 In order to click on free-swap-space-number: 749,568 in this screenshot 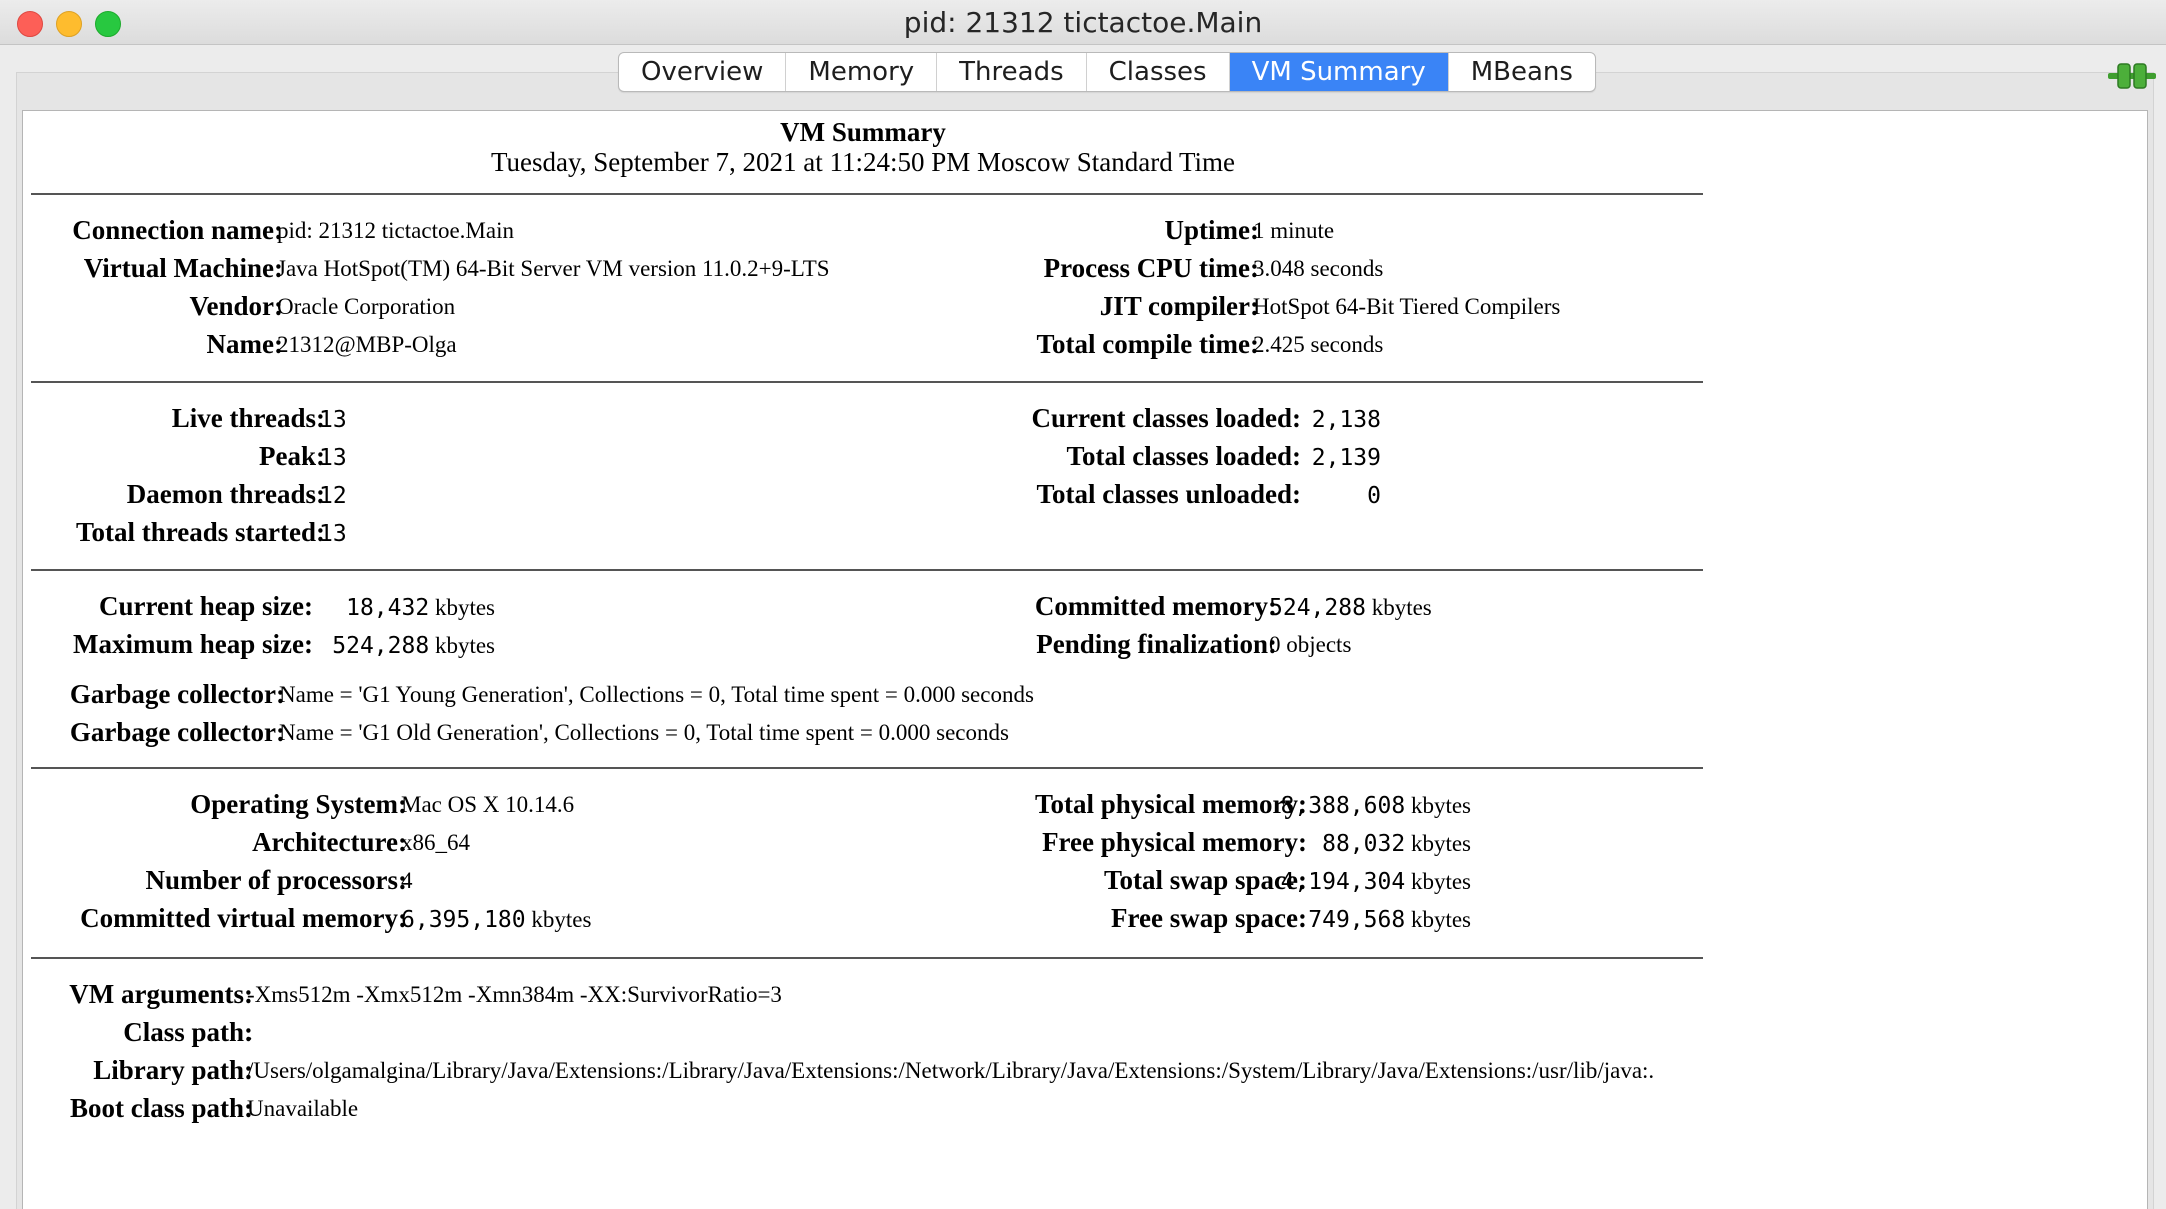, I will do `click(1357, 920)`.